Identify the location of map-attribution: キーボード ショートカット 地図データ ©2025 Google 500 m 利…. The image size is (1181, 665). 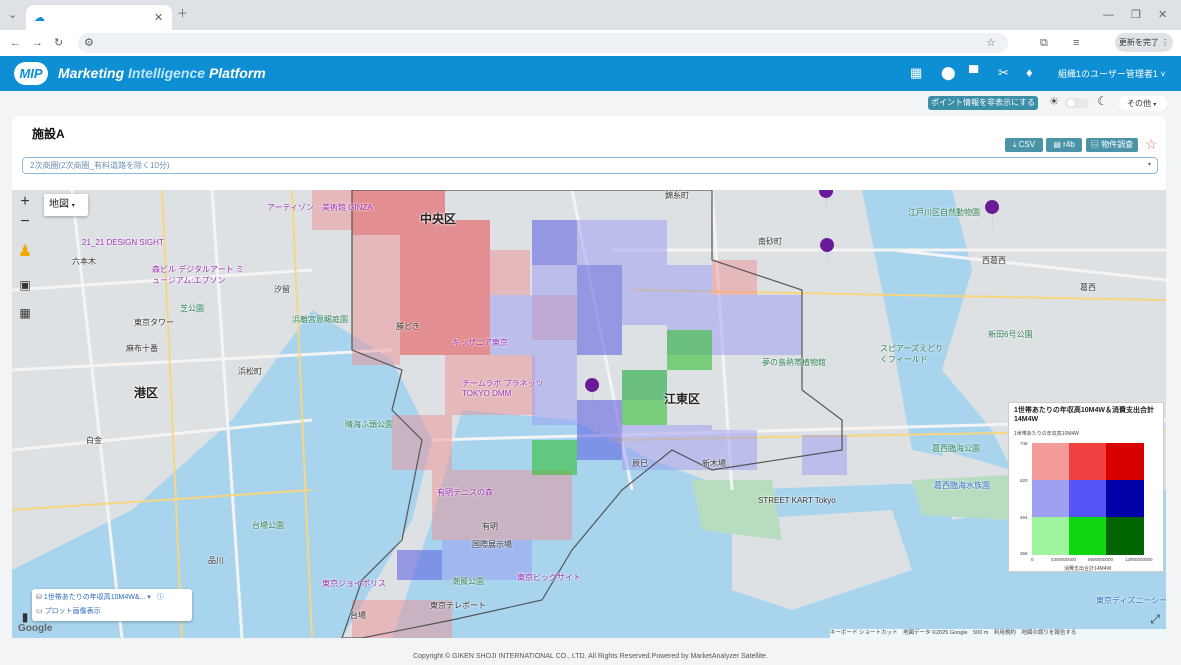
(998, 633).